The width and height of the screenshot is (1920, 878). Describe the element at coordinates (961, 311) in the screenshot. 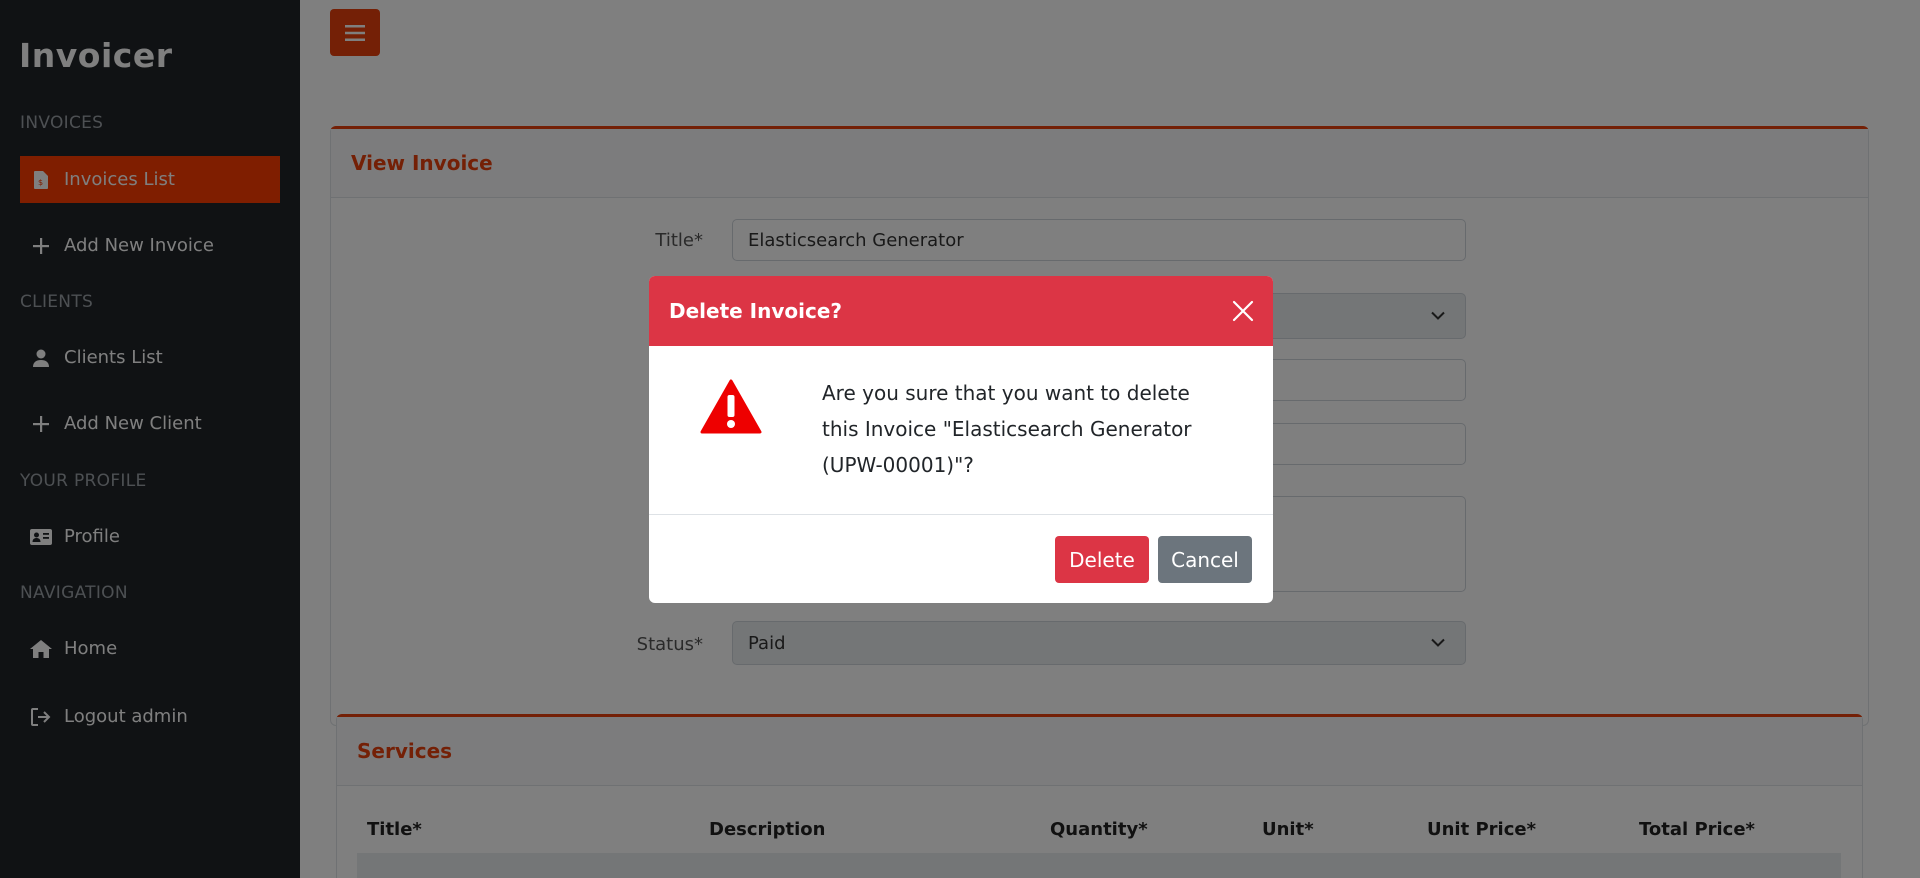

I see `modal-header: Delete Invoice?` at that location.